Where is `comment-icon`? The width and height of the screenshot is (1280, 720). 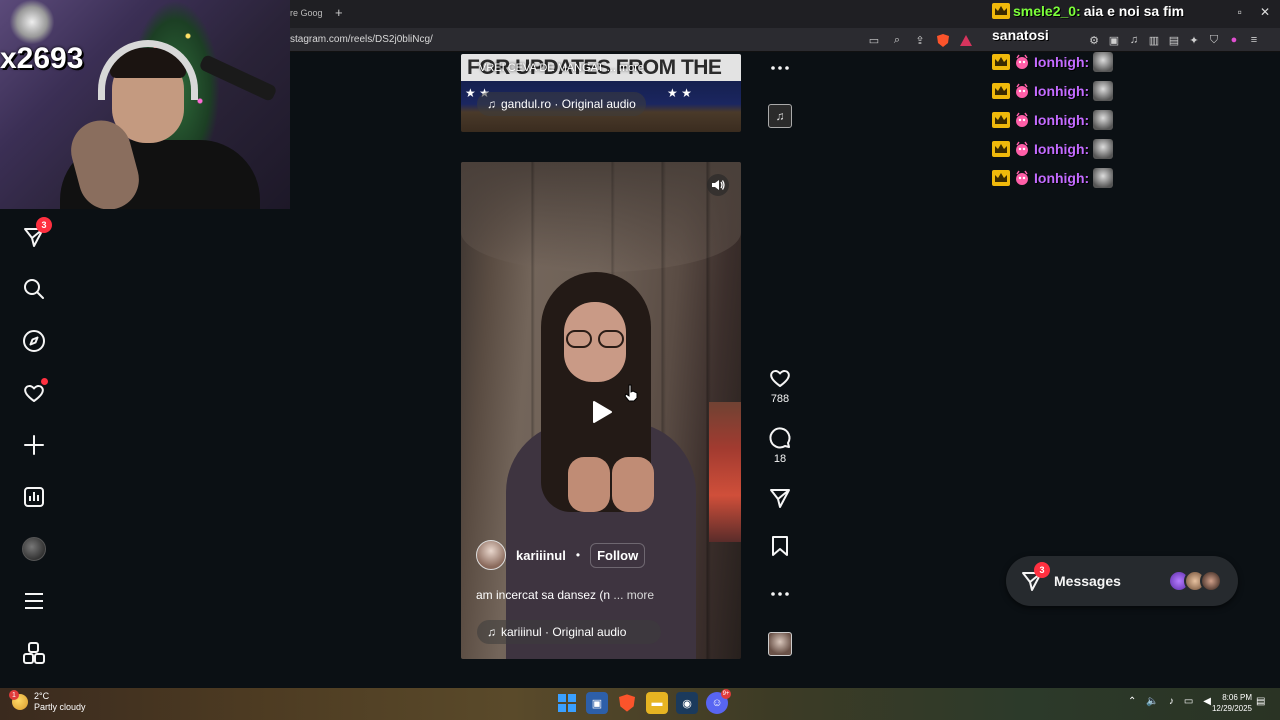 comment-icon is located at coordinates (780, 438).